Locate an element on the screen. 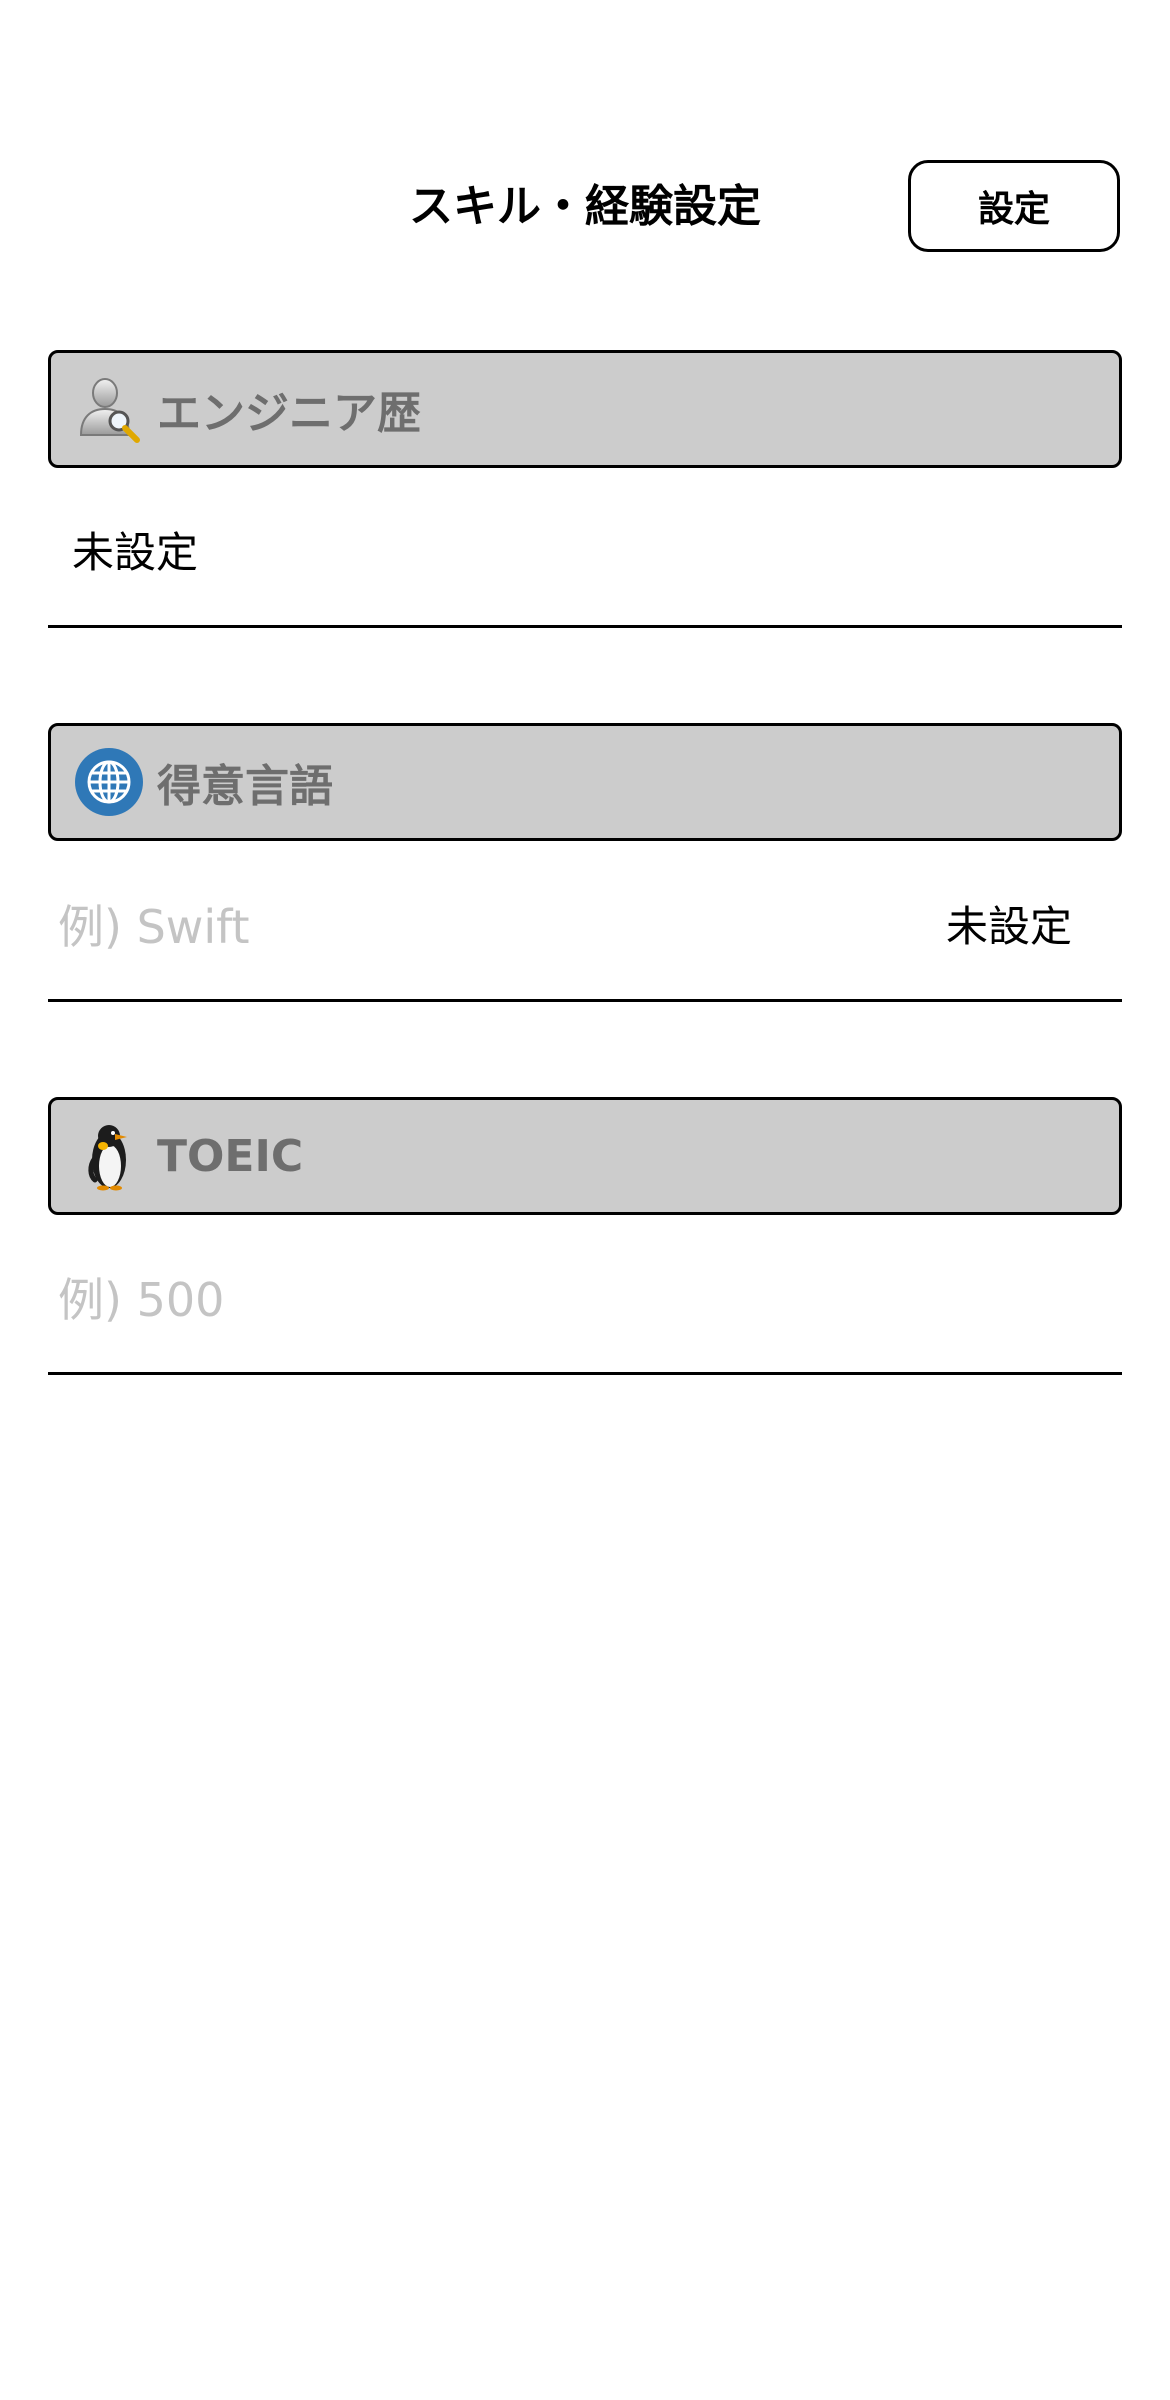 The image size is (1170, 2400). section-label-experience: エンジニア歴 is located at coordinates (289, 413).